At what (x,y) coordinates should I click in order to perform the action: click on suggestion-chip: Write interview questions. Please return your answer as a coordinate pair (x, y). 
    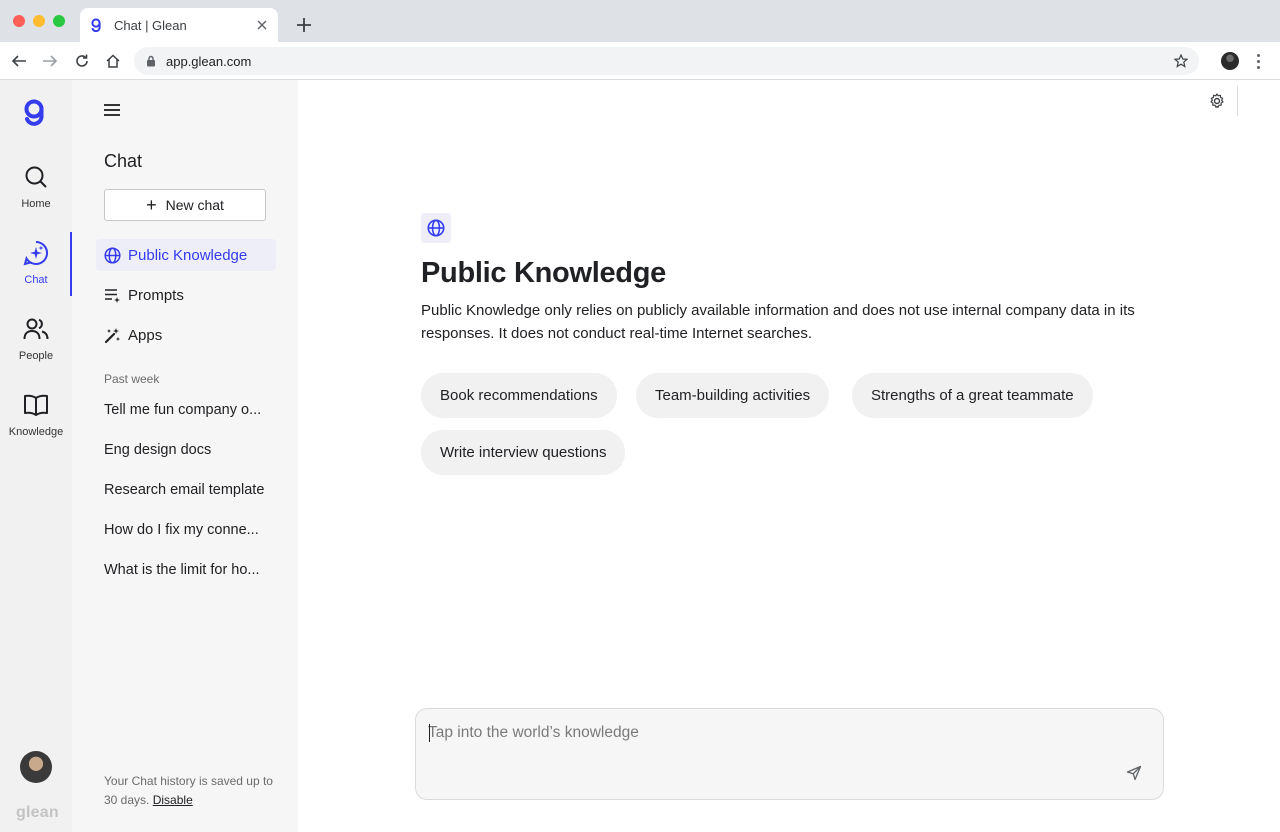
    Looking at the image, I should click on (523, 452).